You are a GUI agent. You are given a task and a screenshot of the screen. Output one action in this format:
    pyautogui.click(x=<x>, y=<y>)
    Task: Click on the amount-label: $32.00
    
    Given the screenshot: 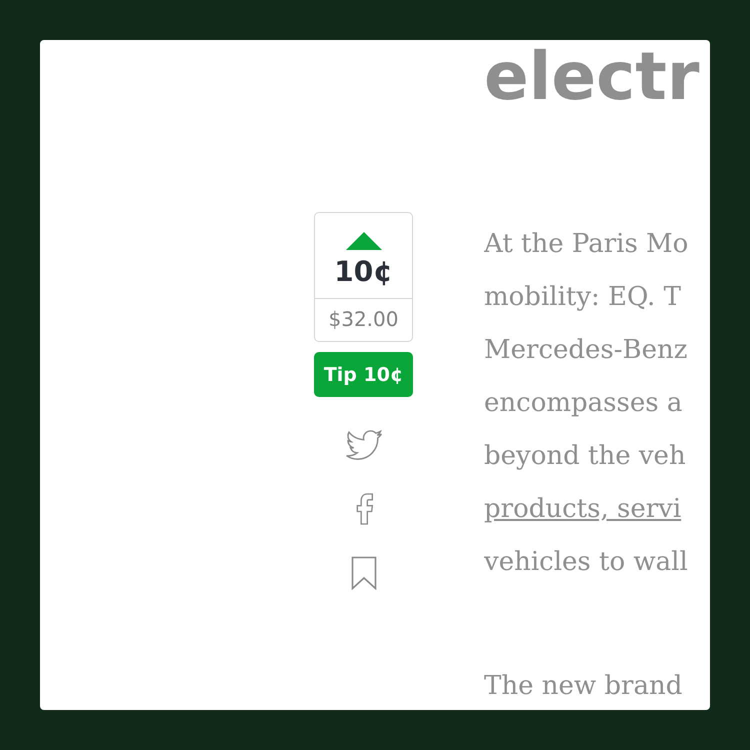 What is the action you would take?
    pyautogui.click(x=363, y=319)
    